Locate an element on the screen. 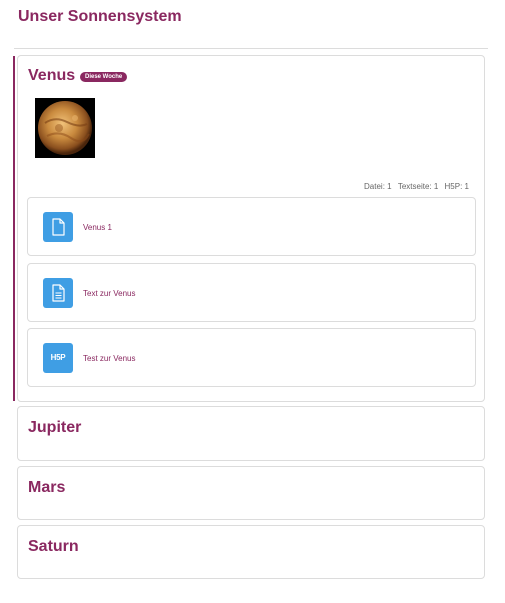 The width and height of the screenshot is (505, 603). completion-summary: Datei: 1 Textseite: 1 H5P: 1 is located at coordinates (414, 186).